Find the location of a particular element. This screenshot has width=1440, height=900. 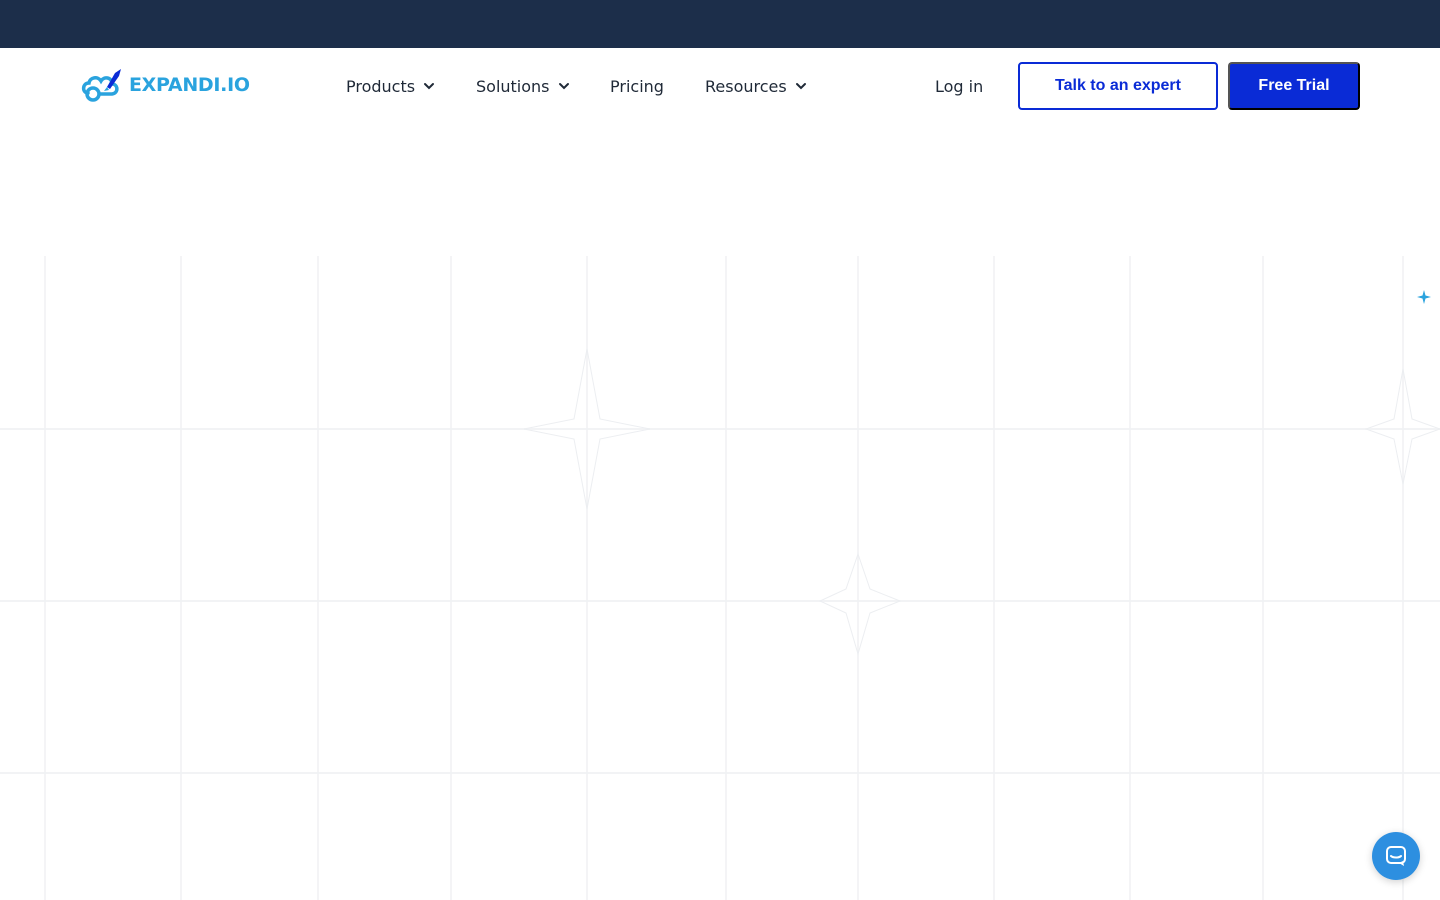

chat-launcher-button is located at coordinates (1396, 856).